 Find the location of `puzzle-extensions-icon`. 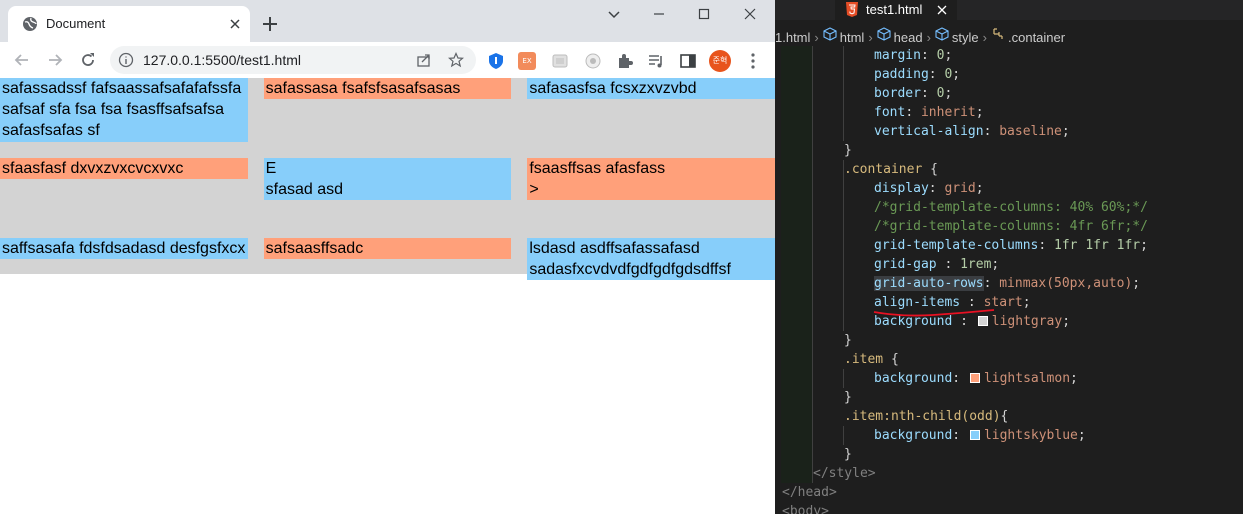

puzzle-extensions-icon is located at coordinates (625, 61).